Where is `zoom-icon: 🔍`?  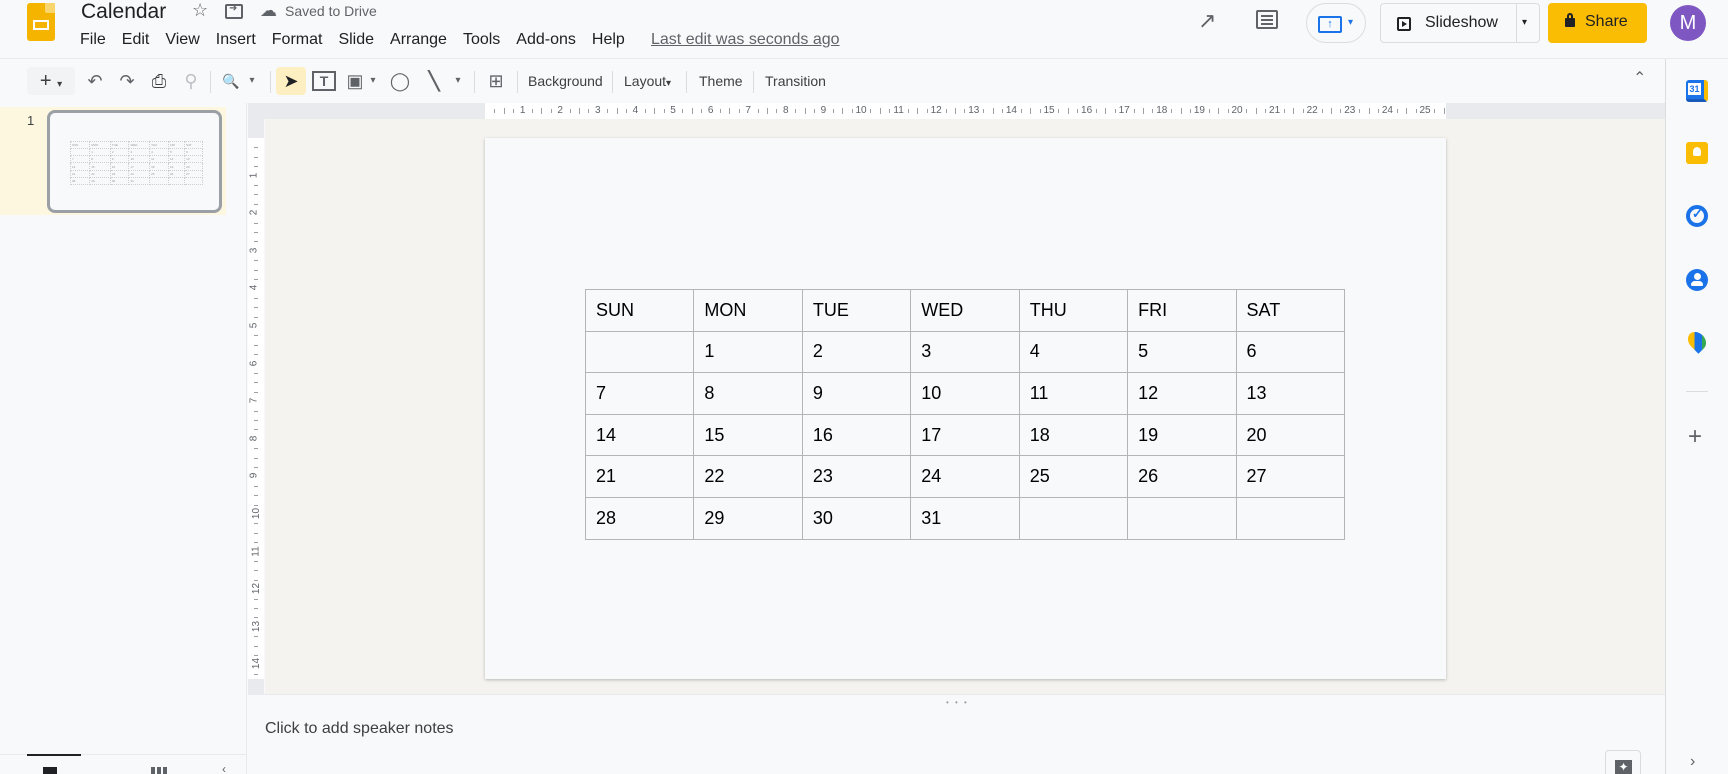
zoom-icon: 🔍 is located at coordinates (231, 81).